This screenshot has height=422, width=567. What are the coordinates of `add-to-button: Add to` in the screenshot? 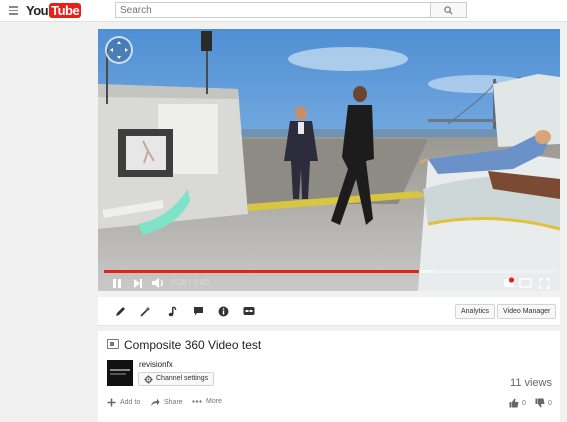 It's located at (123, 402).